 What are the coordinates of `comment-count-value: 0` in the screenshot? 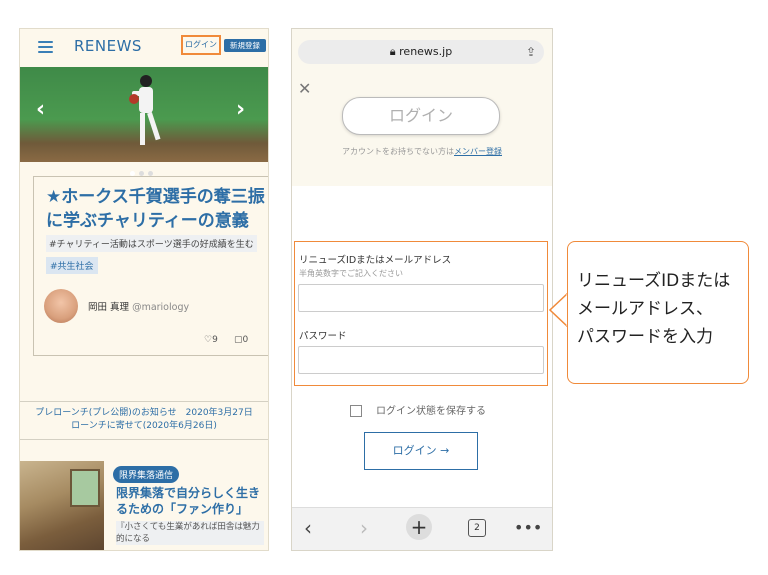 It's located at (245, 340).